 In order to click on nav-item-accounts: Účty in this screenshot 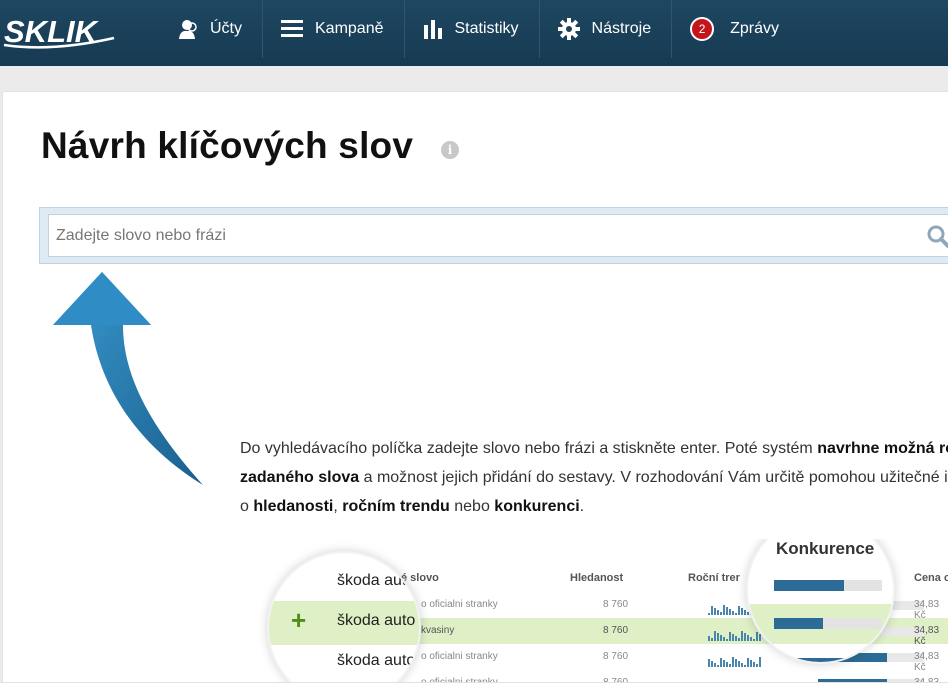, I will do `click(211, 29)`.